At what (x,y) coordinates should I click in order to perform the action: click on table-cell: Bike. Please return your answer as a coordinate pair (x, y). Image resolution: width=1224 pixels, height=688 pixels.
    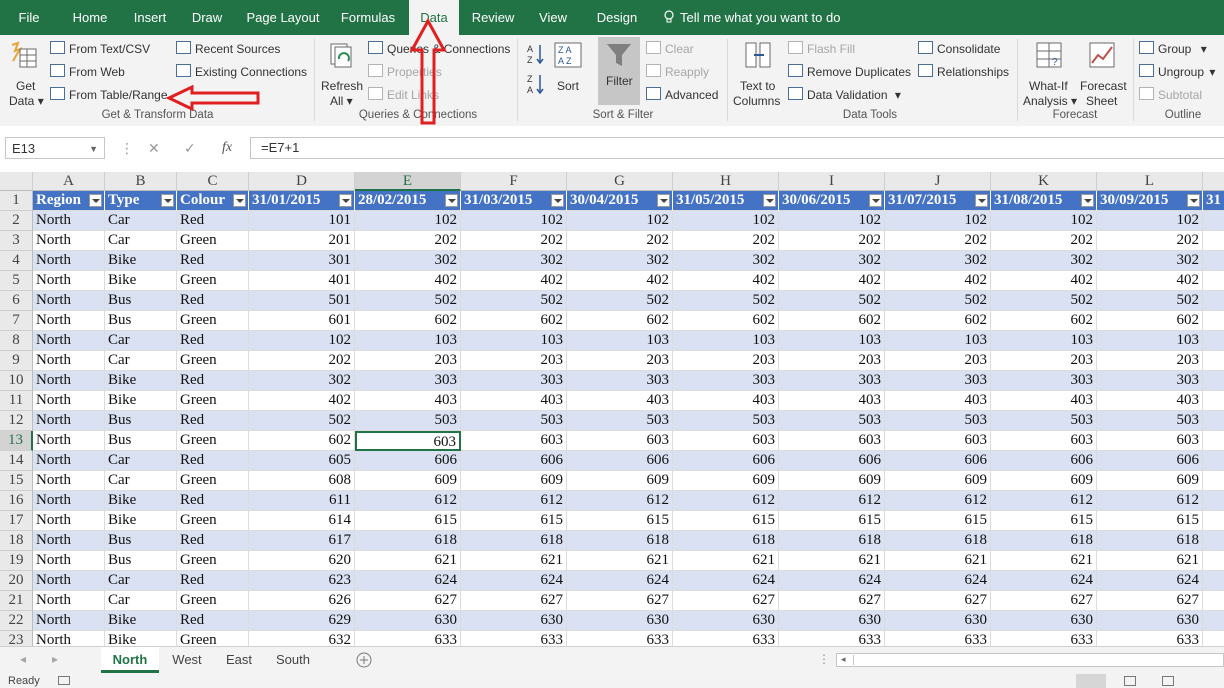
    Looking at the image, I should click on (141, 501).